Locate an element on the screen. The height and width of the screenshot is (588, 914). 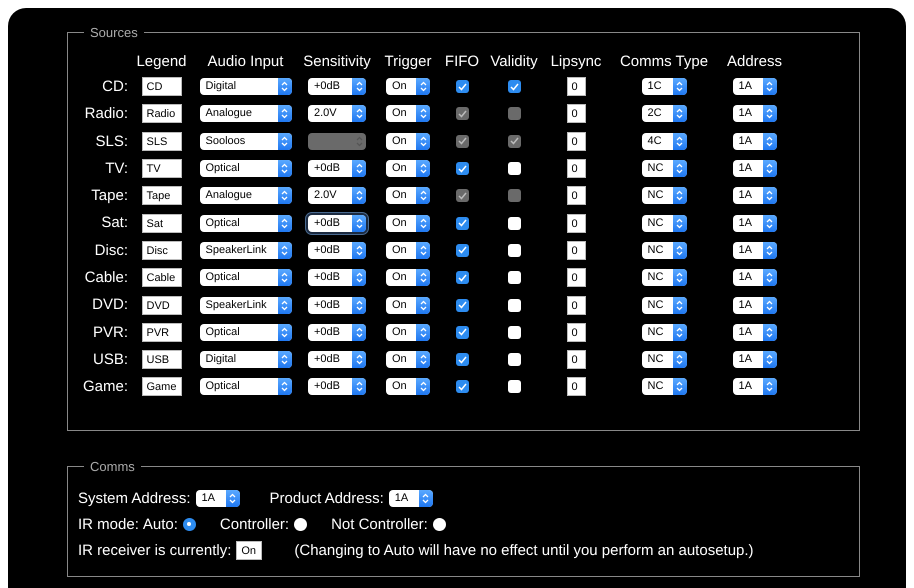
legend-field: TV is located at coordinates (162, 168).